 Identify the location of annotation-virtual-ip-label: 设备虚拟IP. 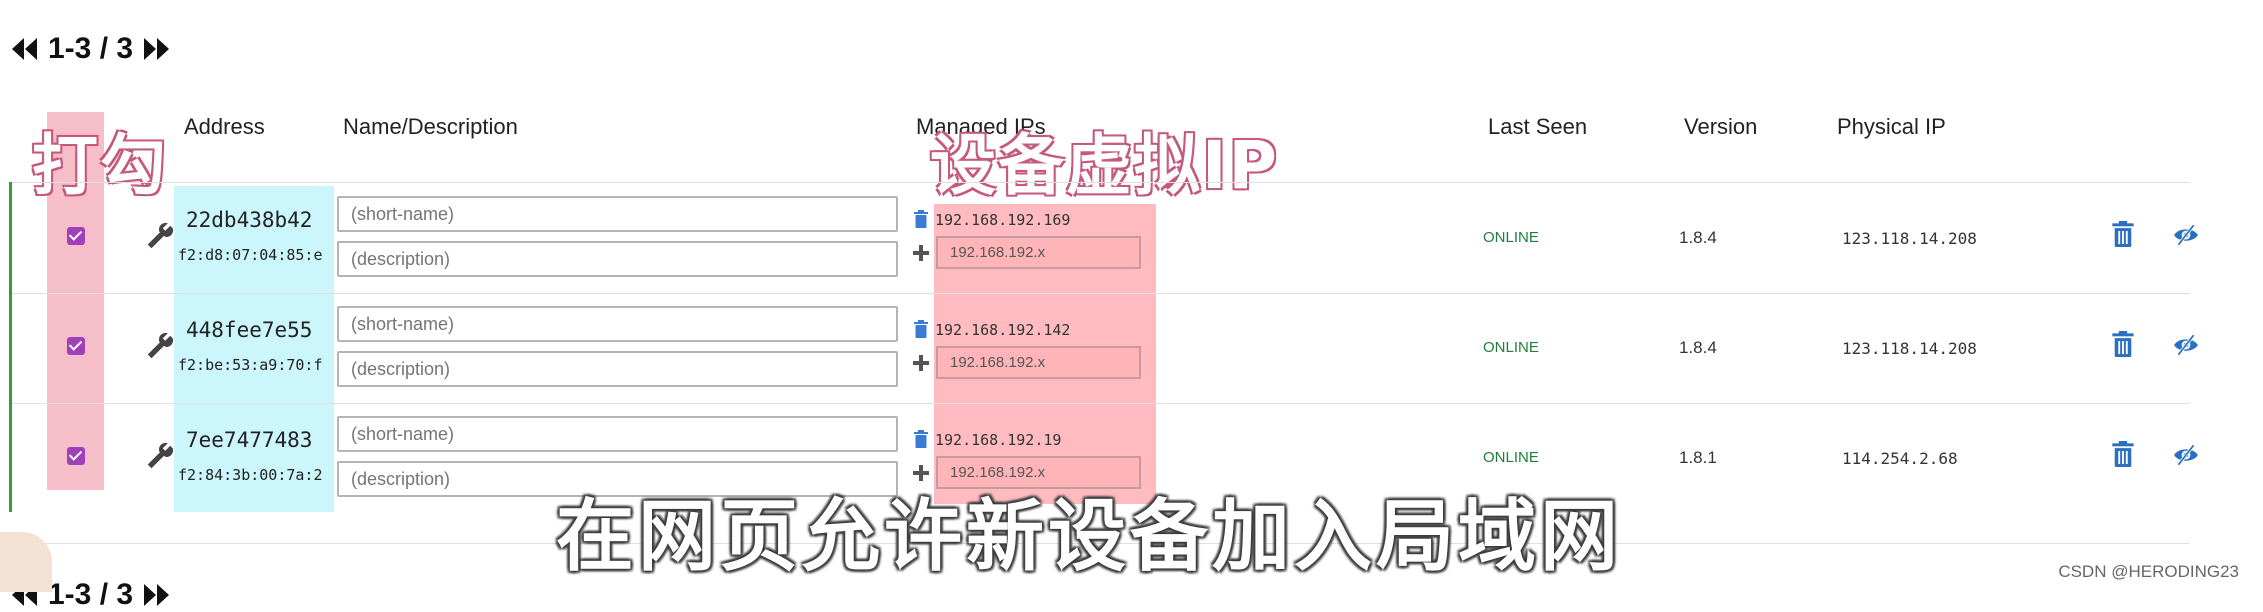
(1104, 165).